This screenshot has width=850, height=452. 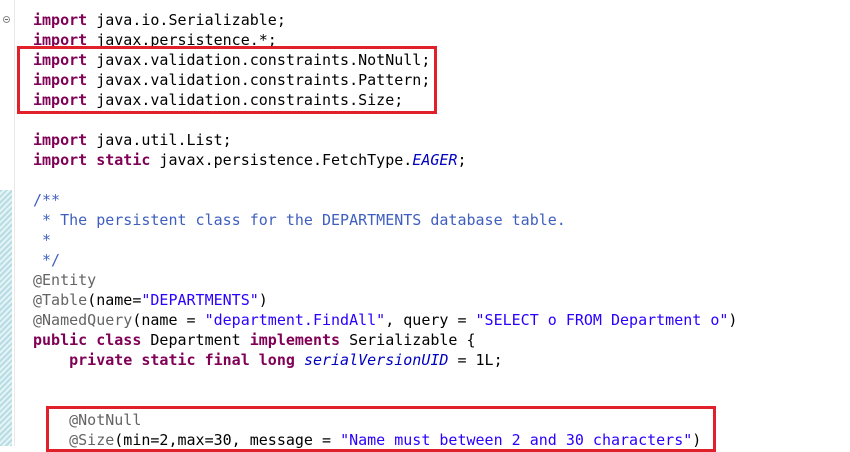 What do you see at coordinates (295, 340) in the screenshot?
I see `keyword-token: implements` at bounding box center [295, 340].